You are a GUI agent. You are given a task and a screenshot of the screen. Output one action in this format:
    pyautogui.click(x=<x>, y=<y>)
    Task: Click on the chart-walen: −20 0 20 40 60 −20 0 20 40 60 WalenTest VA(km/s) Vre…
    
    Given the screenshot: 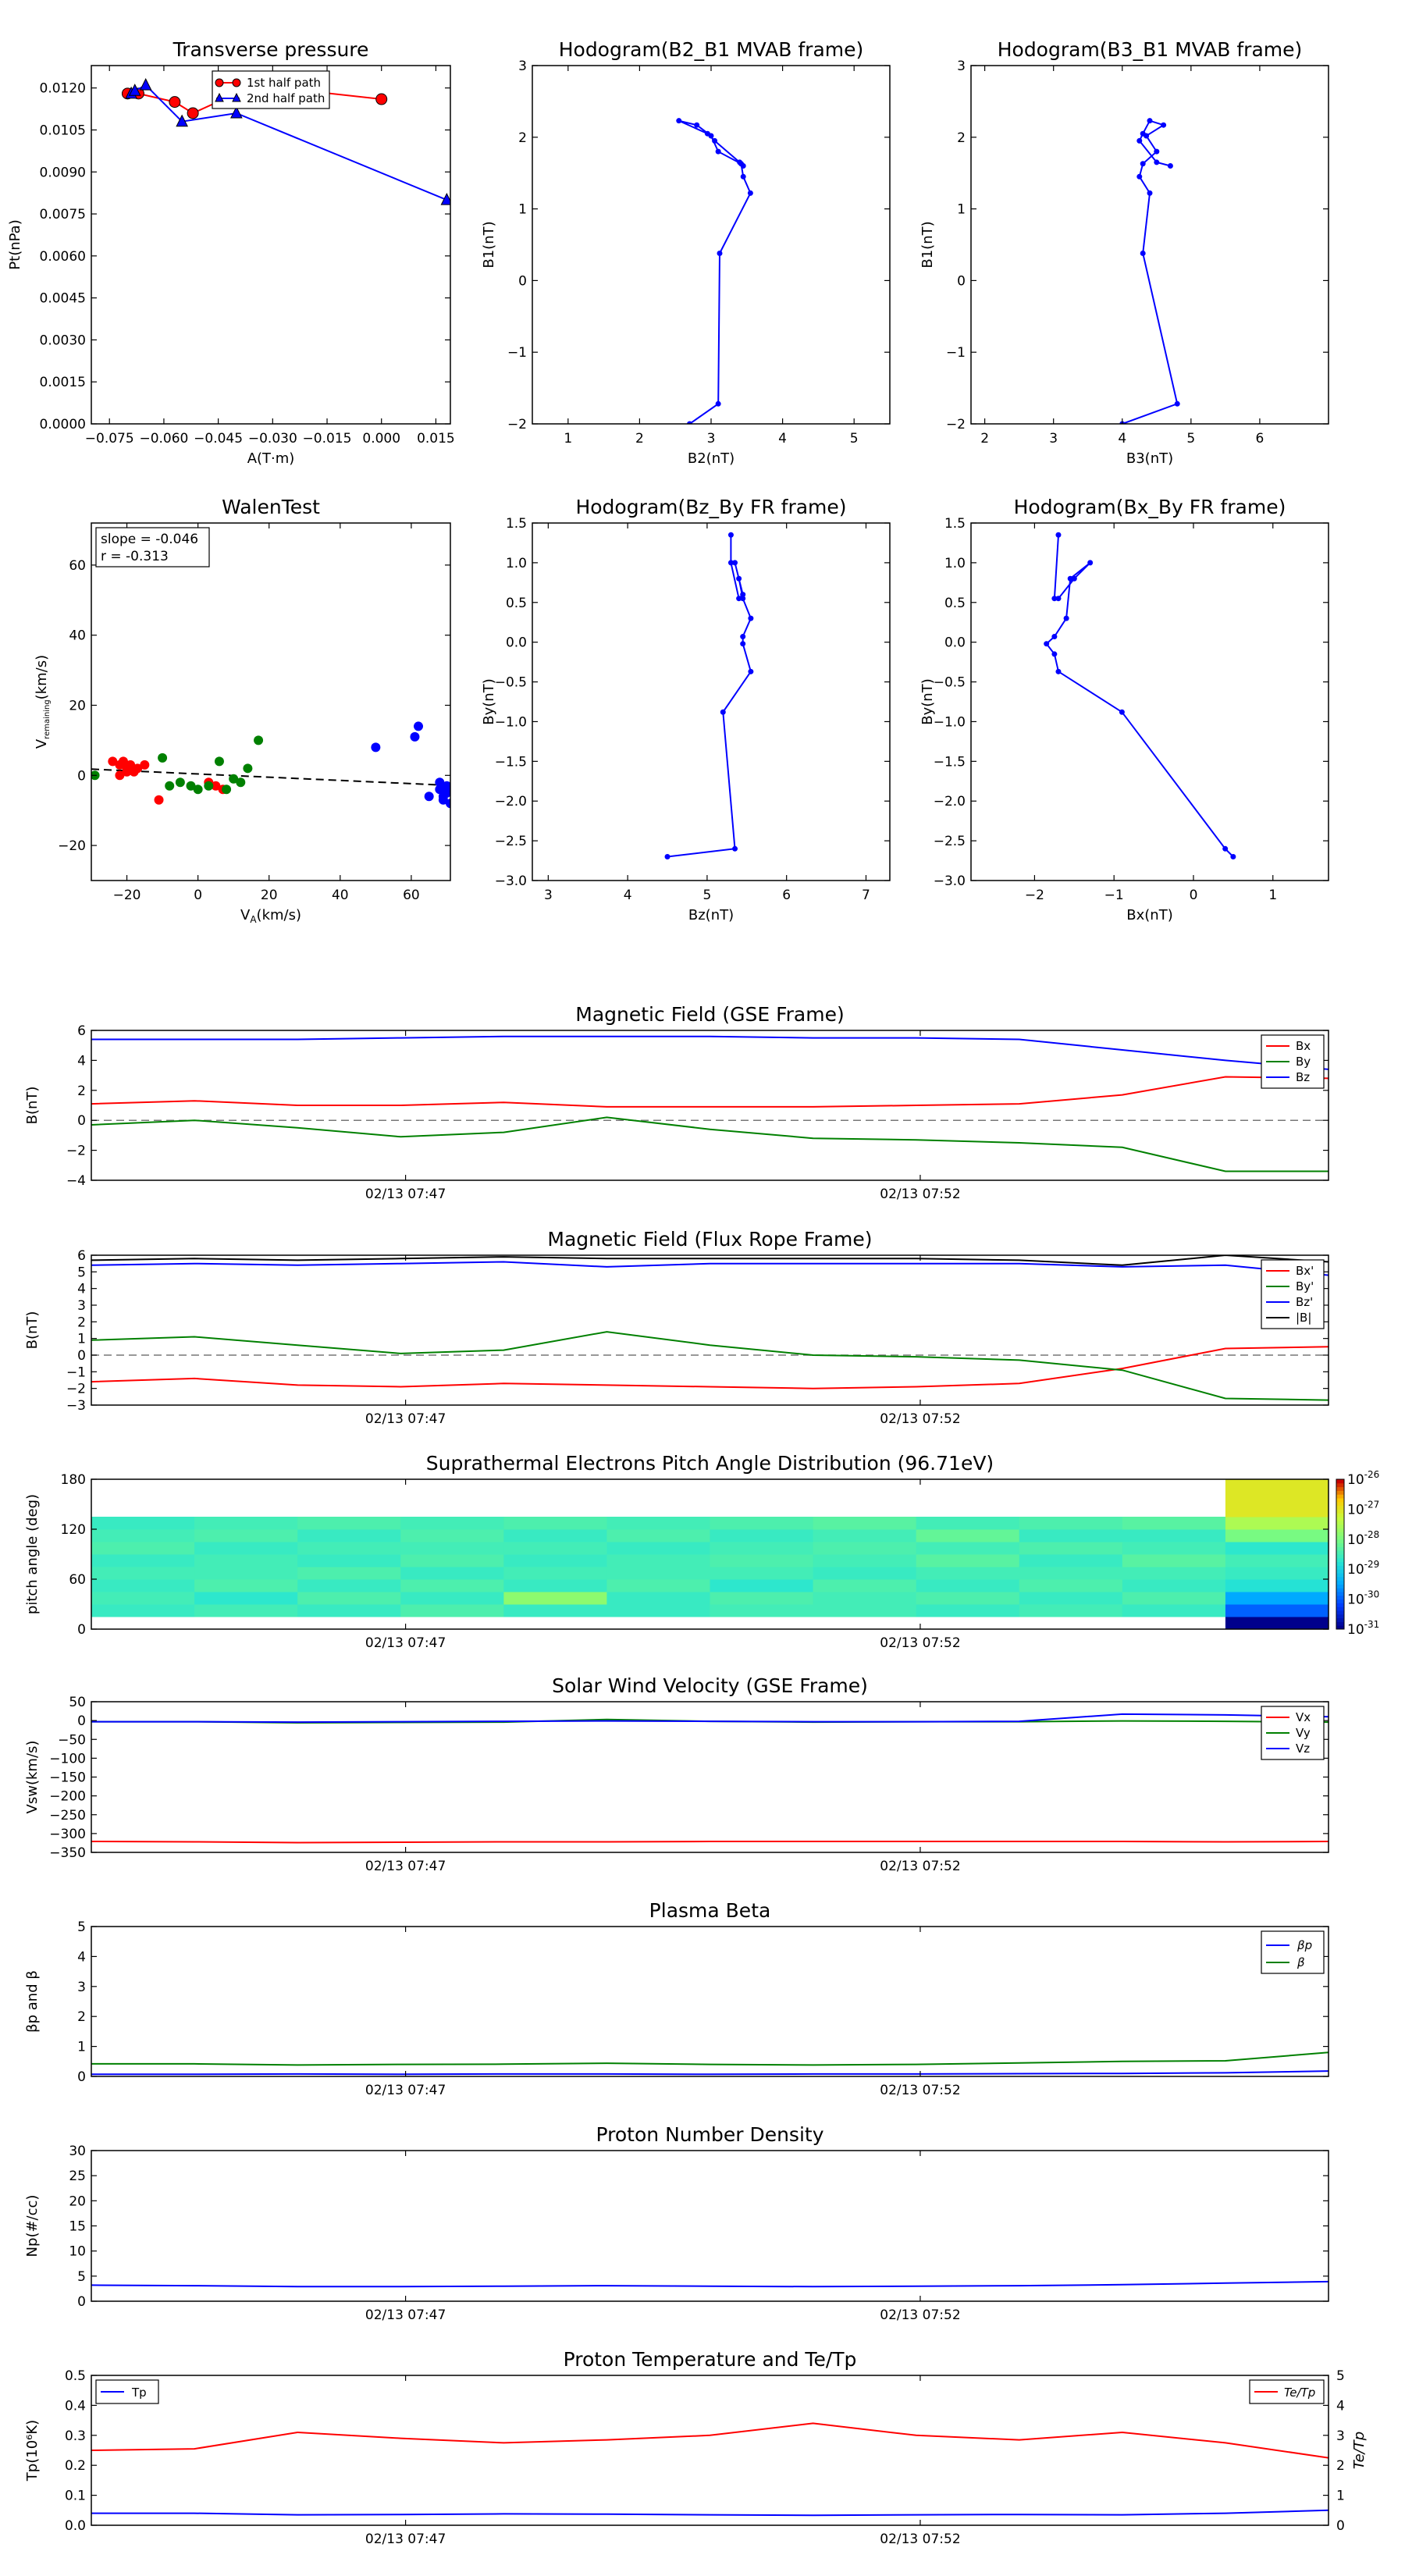 What is the action you would take?
    pyautogui.click(x=242, y=710)
    